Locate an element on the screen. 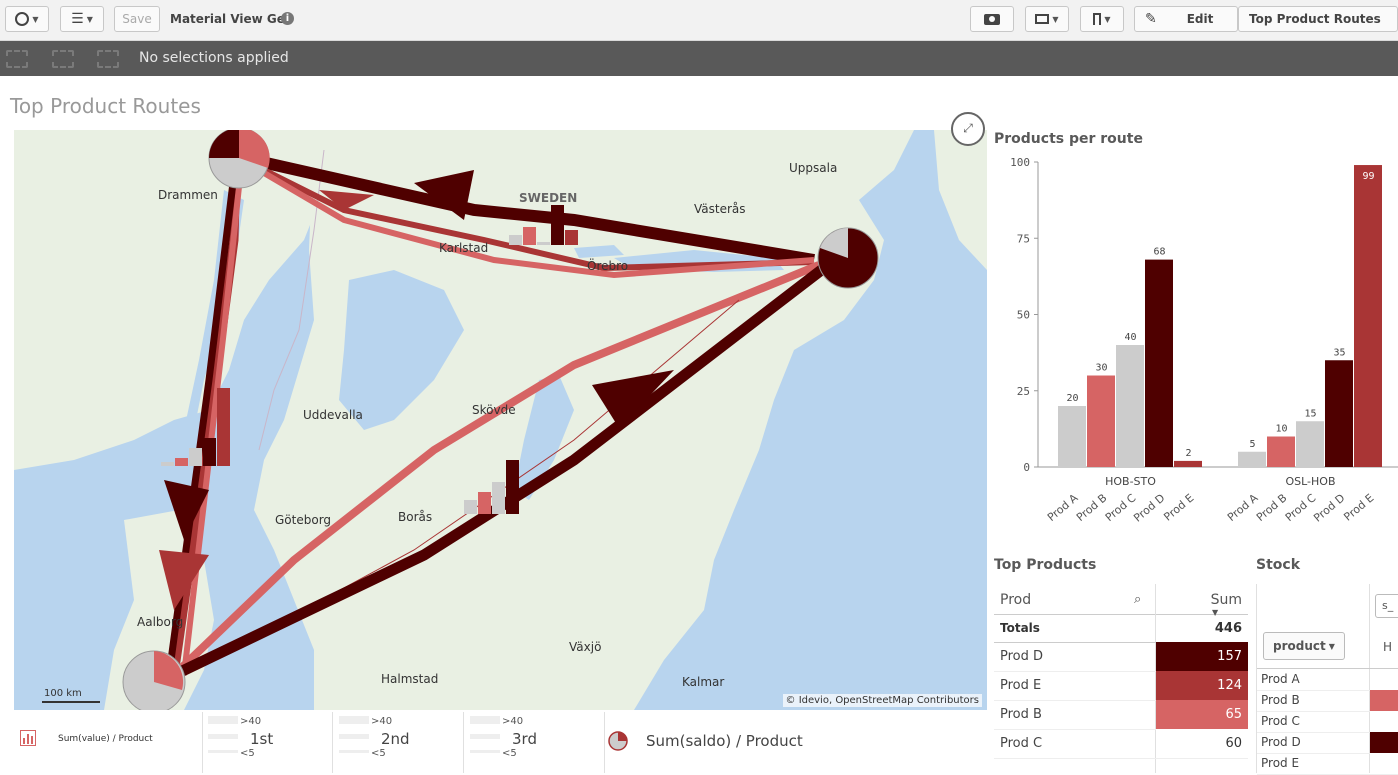 The width and height of the screenshot is (1398, 775). table-header: Prod ⌕ Sum ▼ is located at coordinates (1121, 678).